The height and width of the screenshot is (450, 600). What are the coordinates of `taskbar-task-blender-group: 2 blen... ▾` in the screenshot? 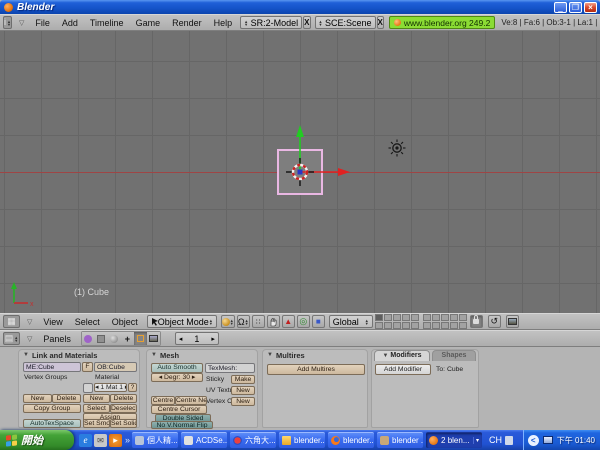 It's located at (454, 440).